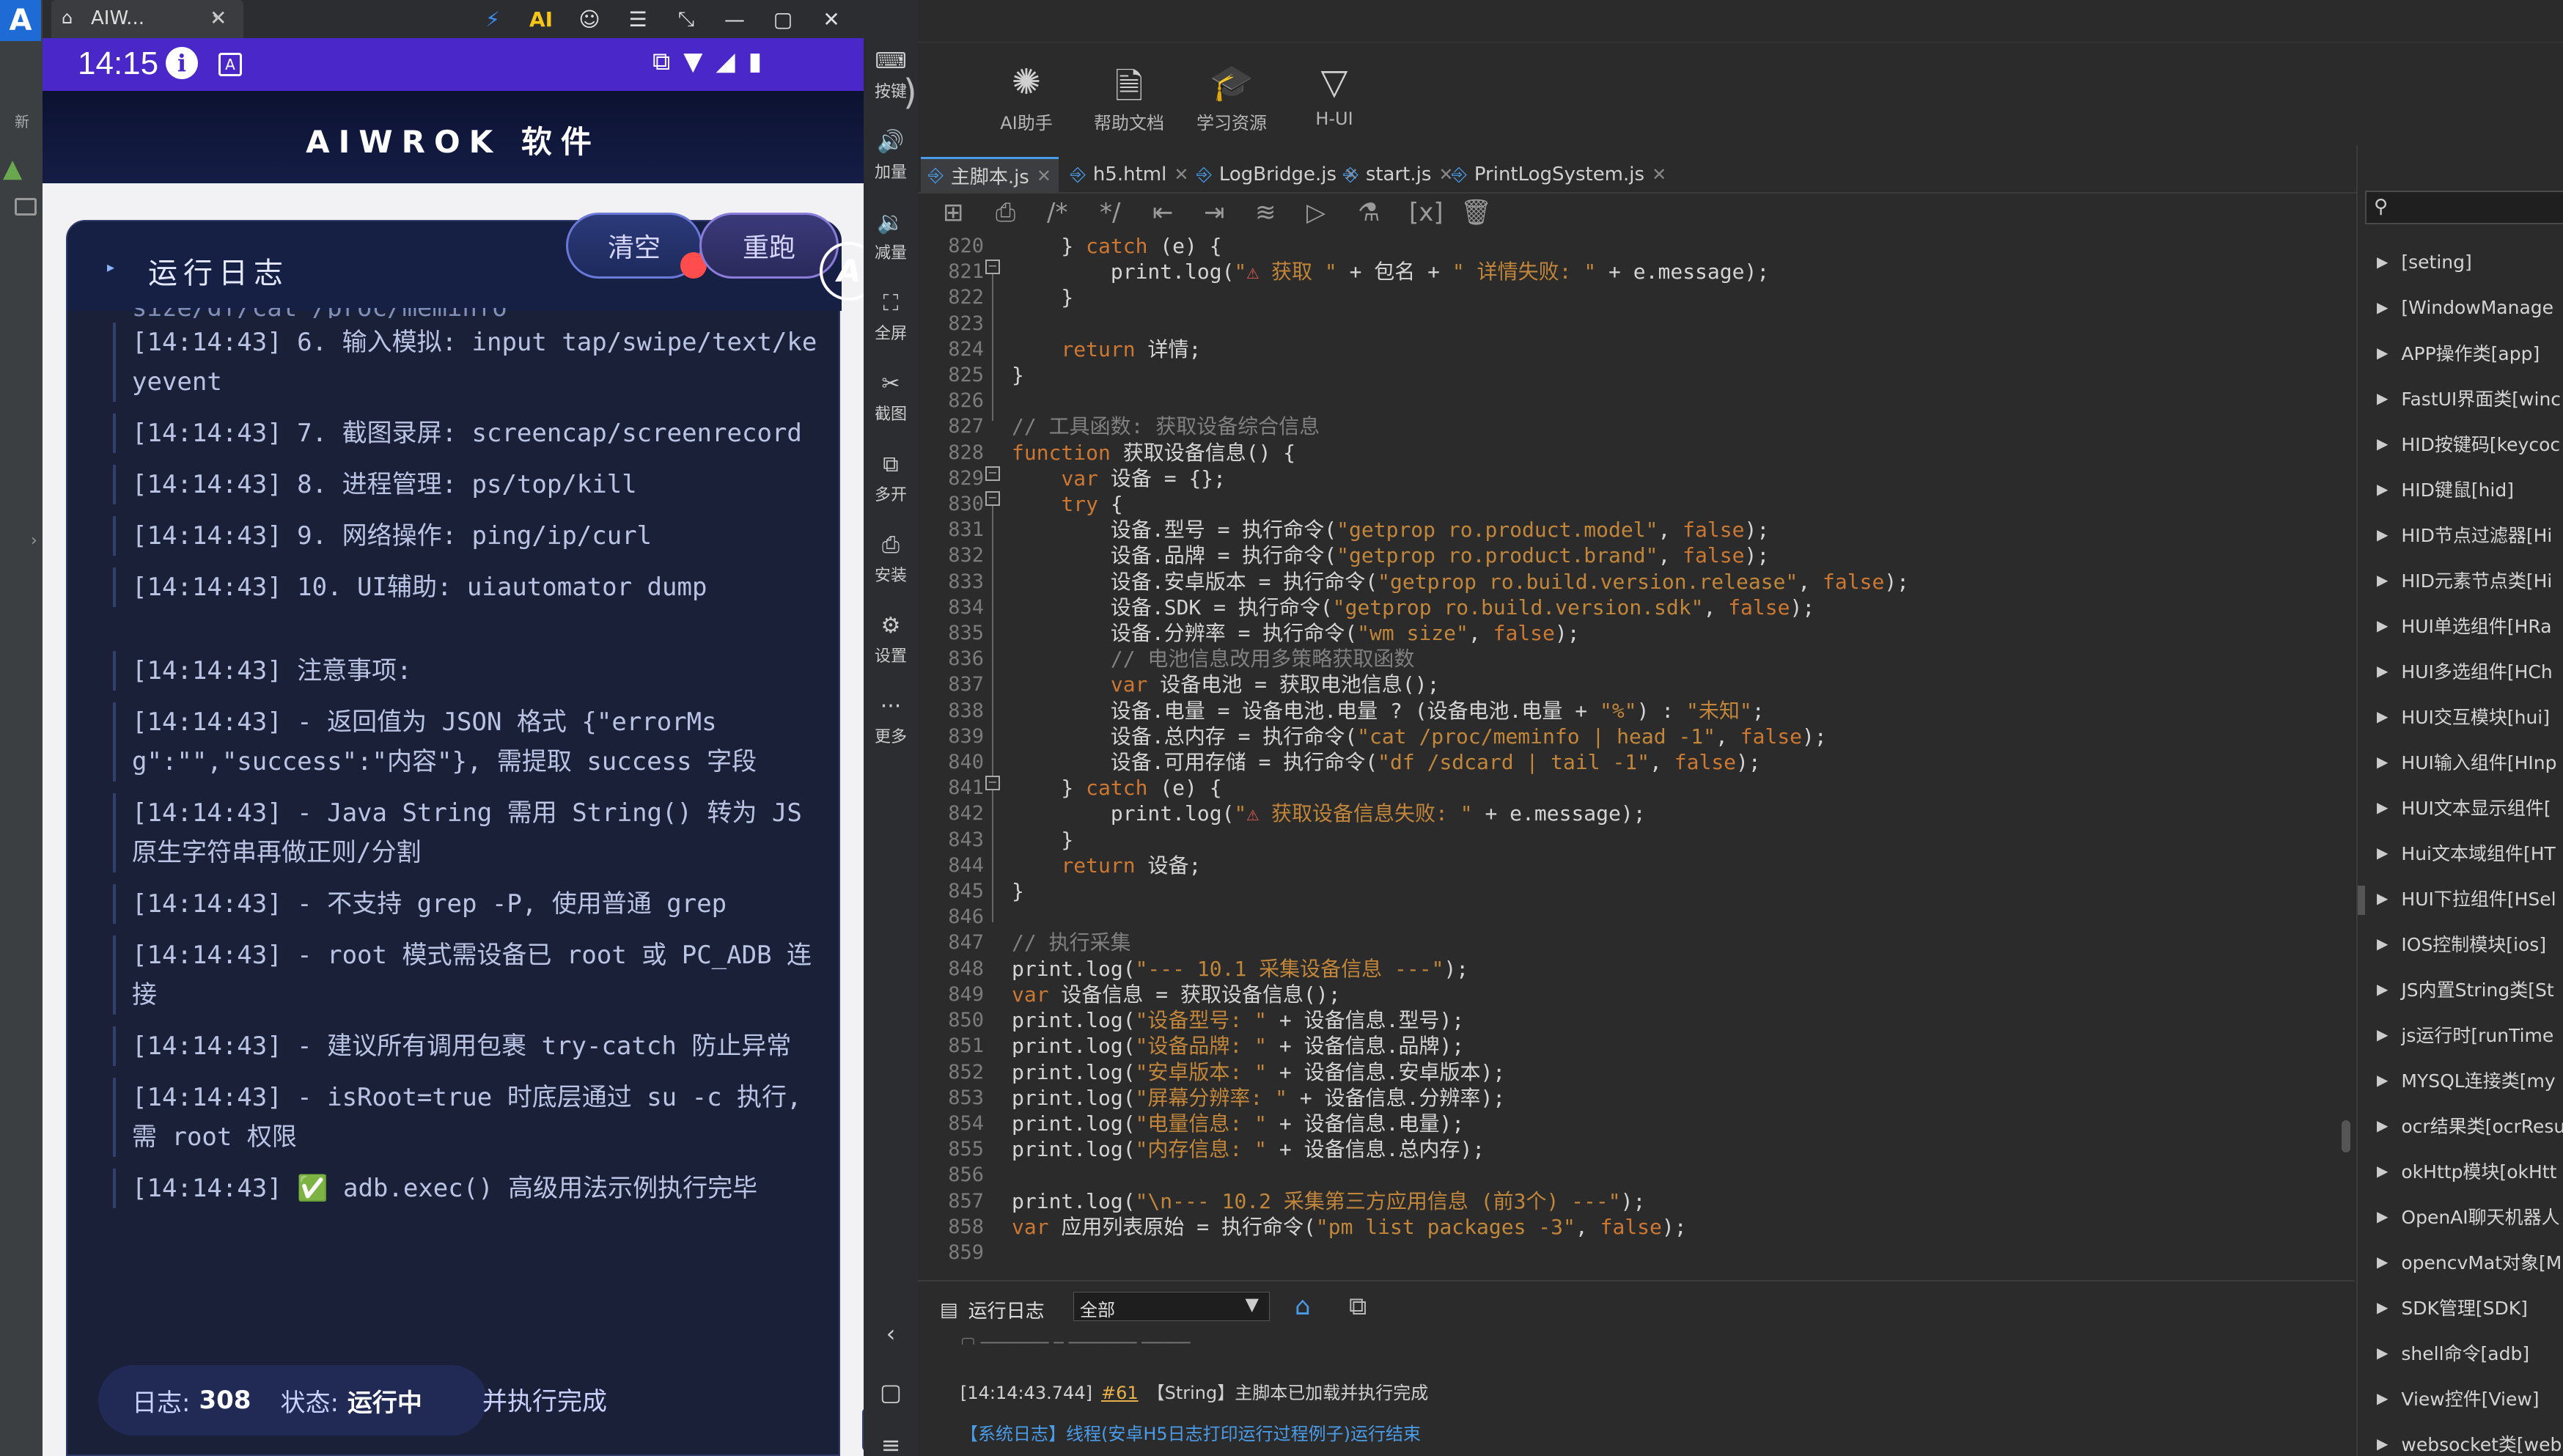 The height and width of the screenshot is (1456, 2563). I want to click on menu-icon: ☰, so click(637, 19).